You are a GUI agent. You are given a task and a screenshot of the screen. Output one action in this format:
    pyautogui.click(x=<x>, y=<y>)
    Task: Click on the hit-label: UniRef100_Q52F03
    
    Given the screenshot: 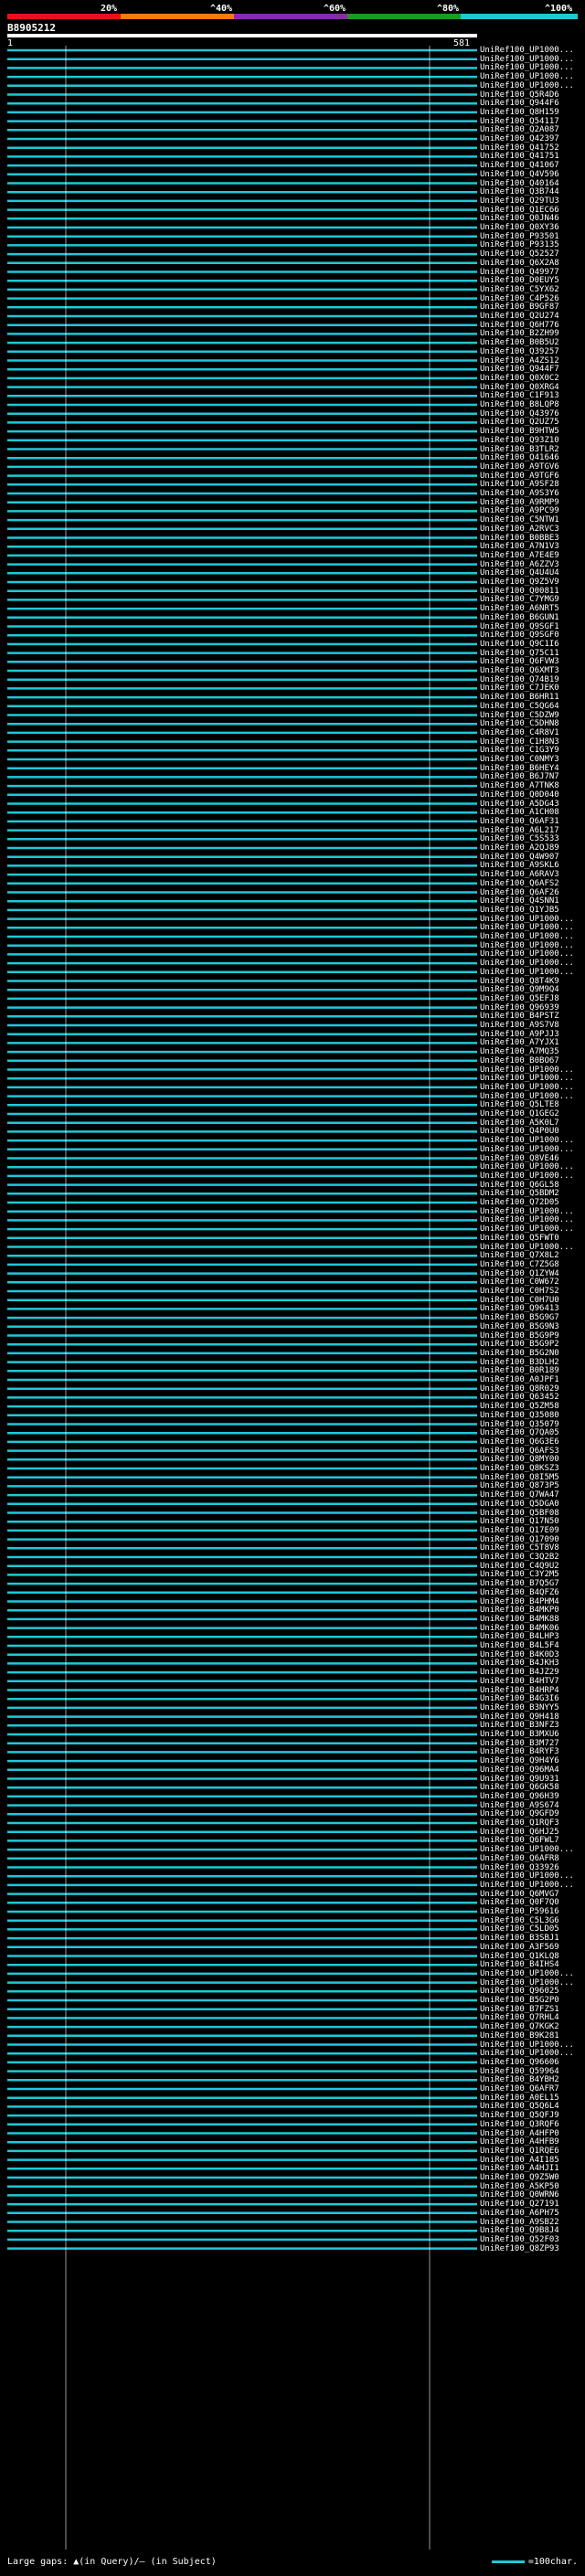 What is the action you would take?
    pyautogui.click(x=519, y=2239)
    